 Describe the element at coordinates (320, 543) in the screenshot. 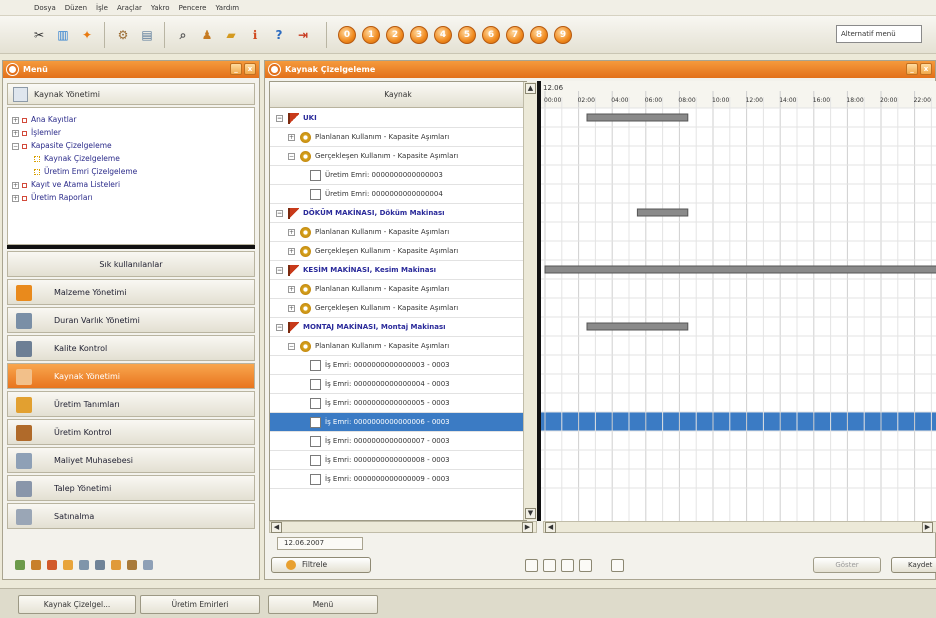

I see `date-tab: 12.06.2007` at that location.